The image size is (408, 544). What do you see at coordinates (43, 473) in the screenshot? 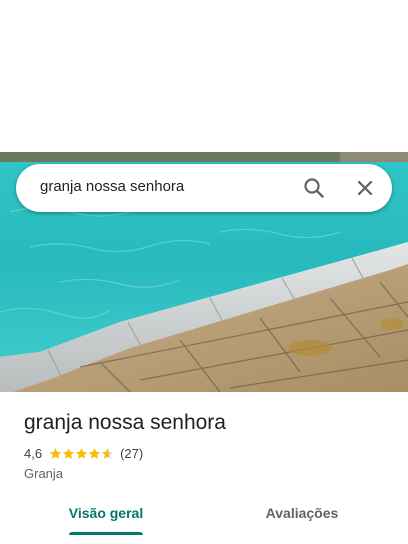
I see `place-category: Granja` at bounding box center [43, 473].